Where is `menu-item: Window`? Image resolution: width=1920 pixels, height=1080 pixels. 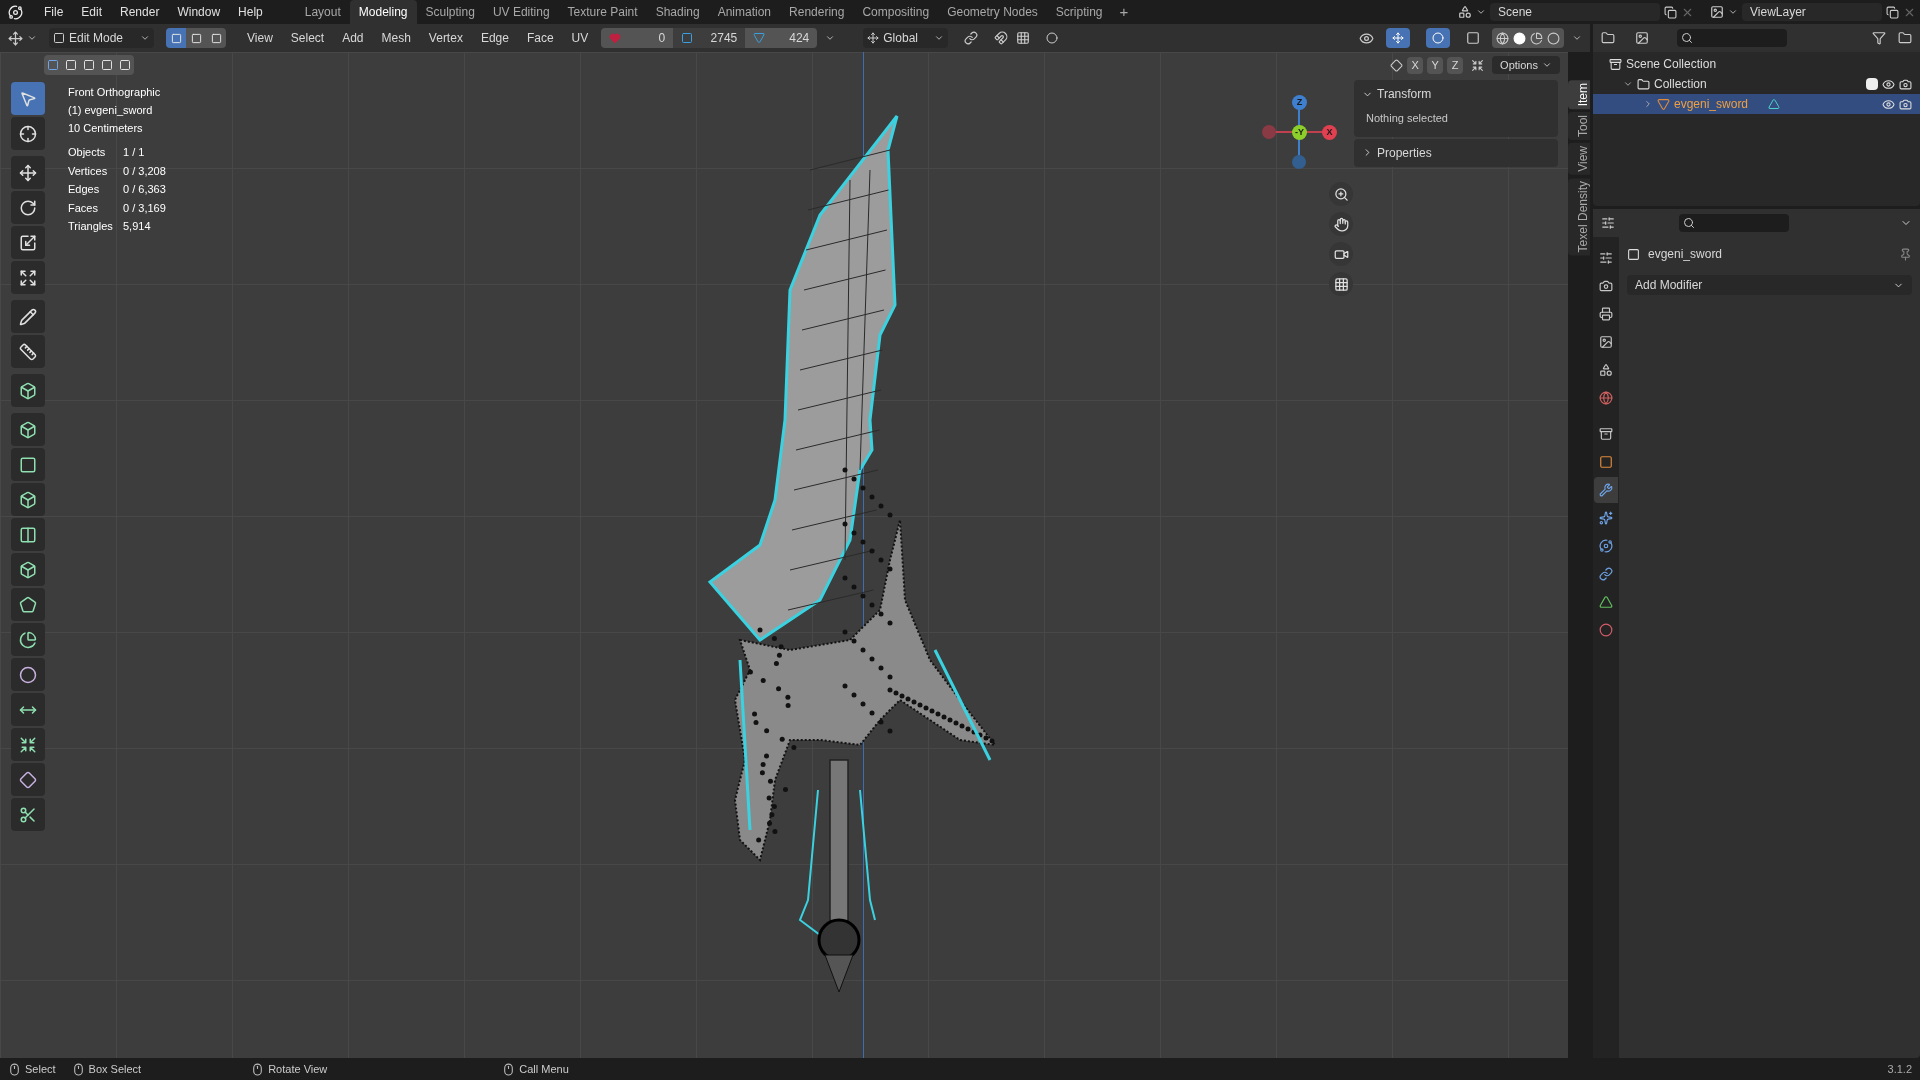
menu-item: Window is located at coordinates (199, 12).